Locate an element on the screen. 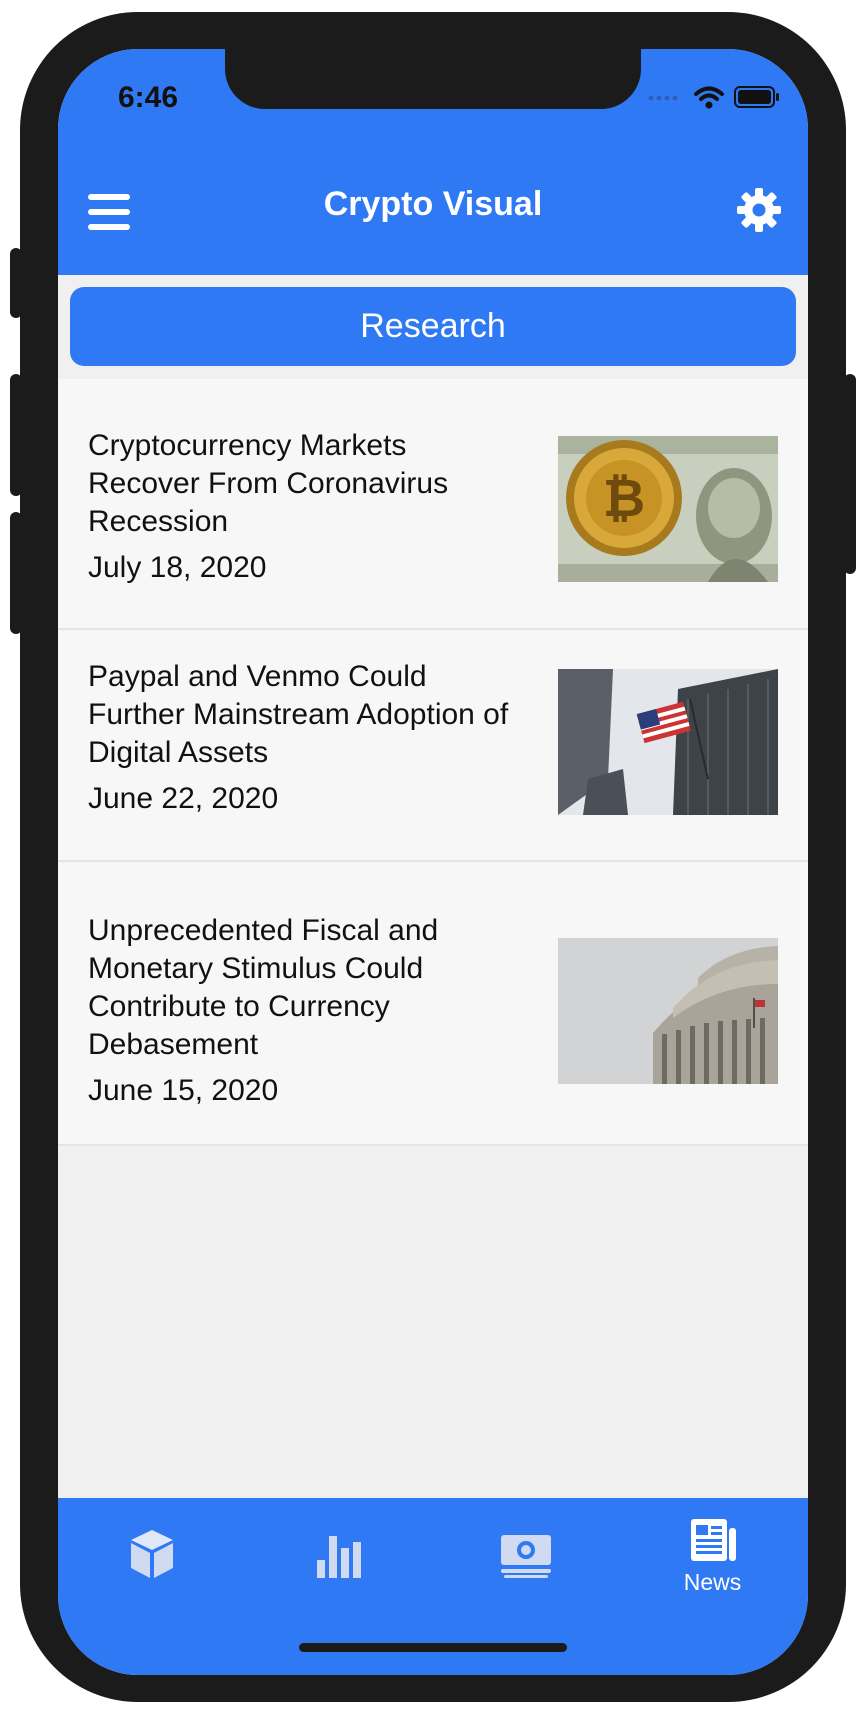  tab-news: News is located at coordinates (712, 1556).